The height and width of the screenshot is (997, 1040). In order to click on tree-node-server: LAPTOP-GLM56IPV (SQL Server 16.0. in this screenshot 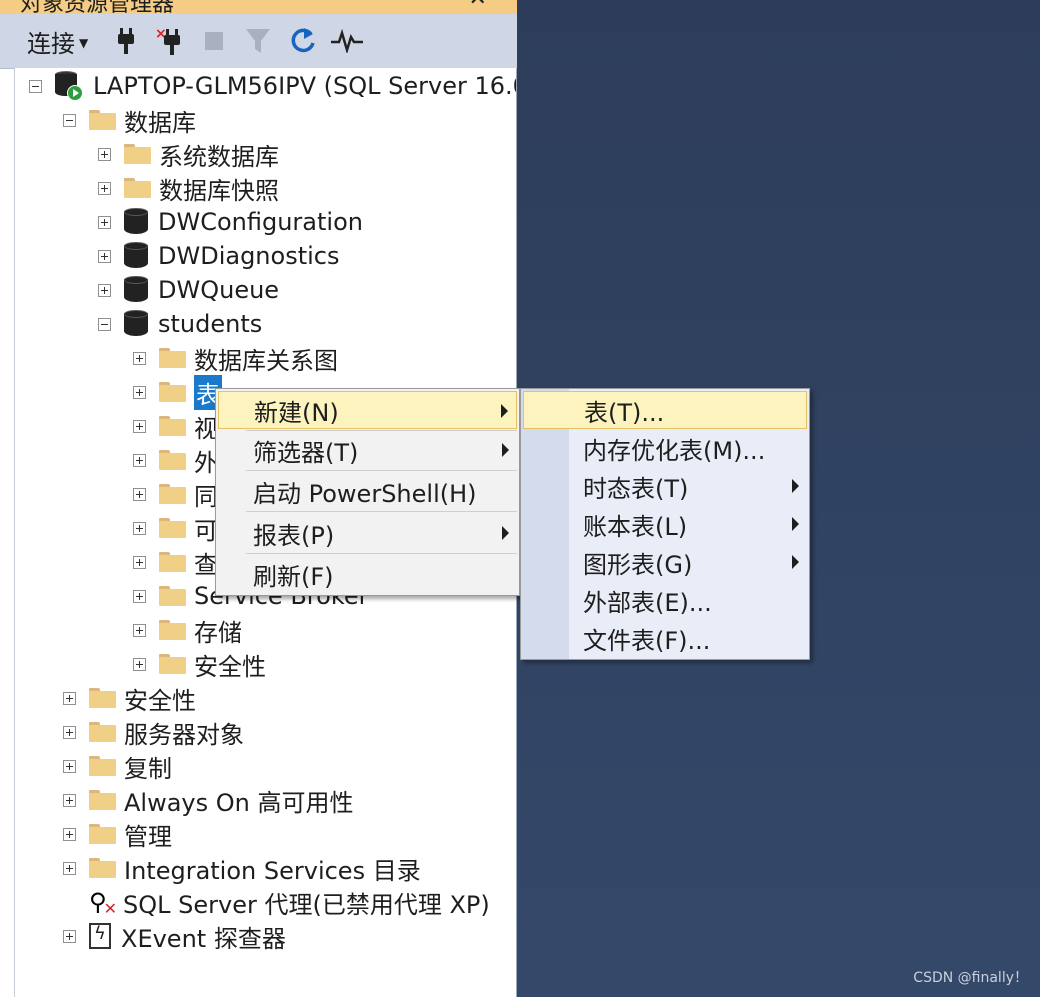, I will do `click(272, 86)`.